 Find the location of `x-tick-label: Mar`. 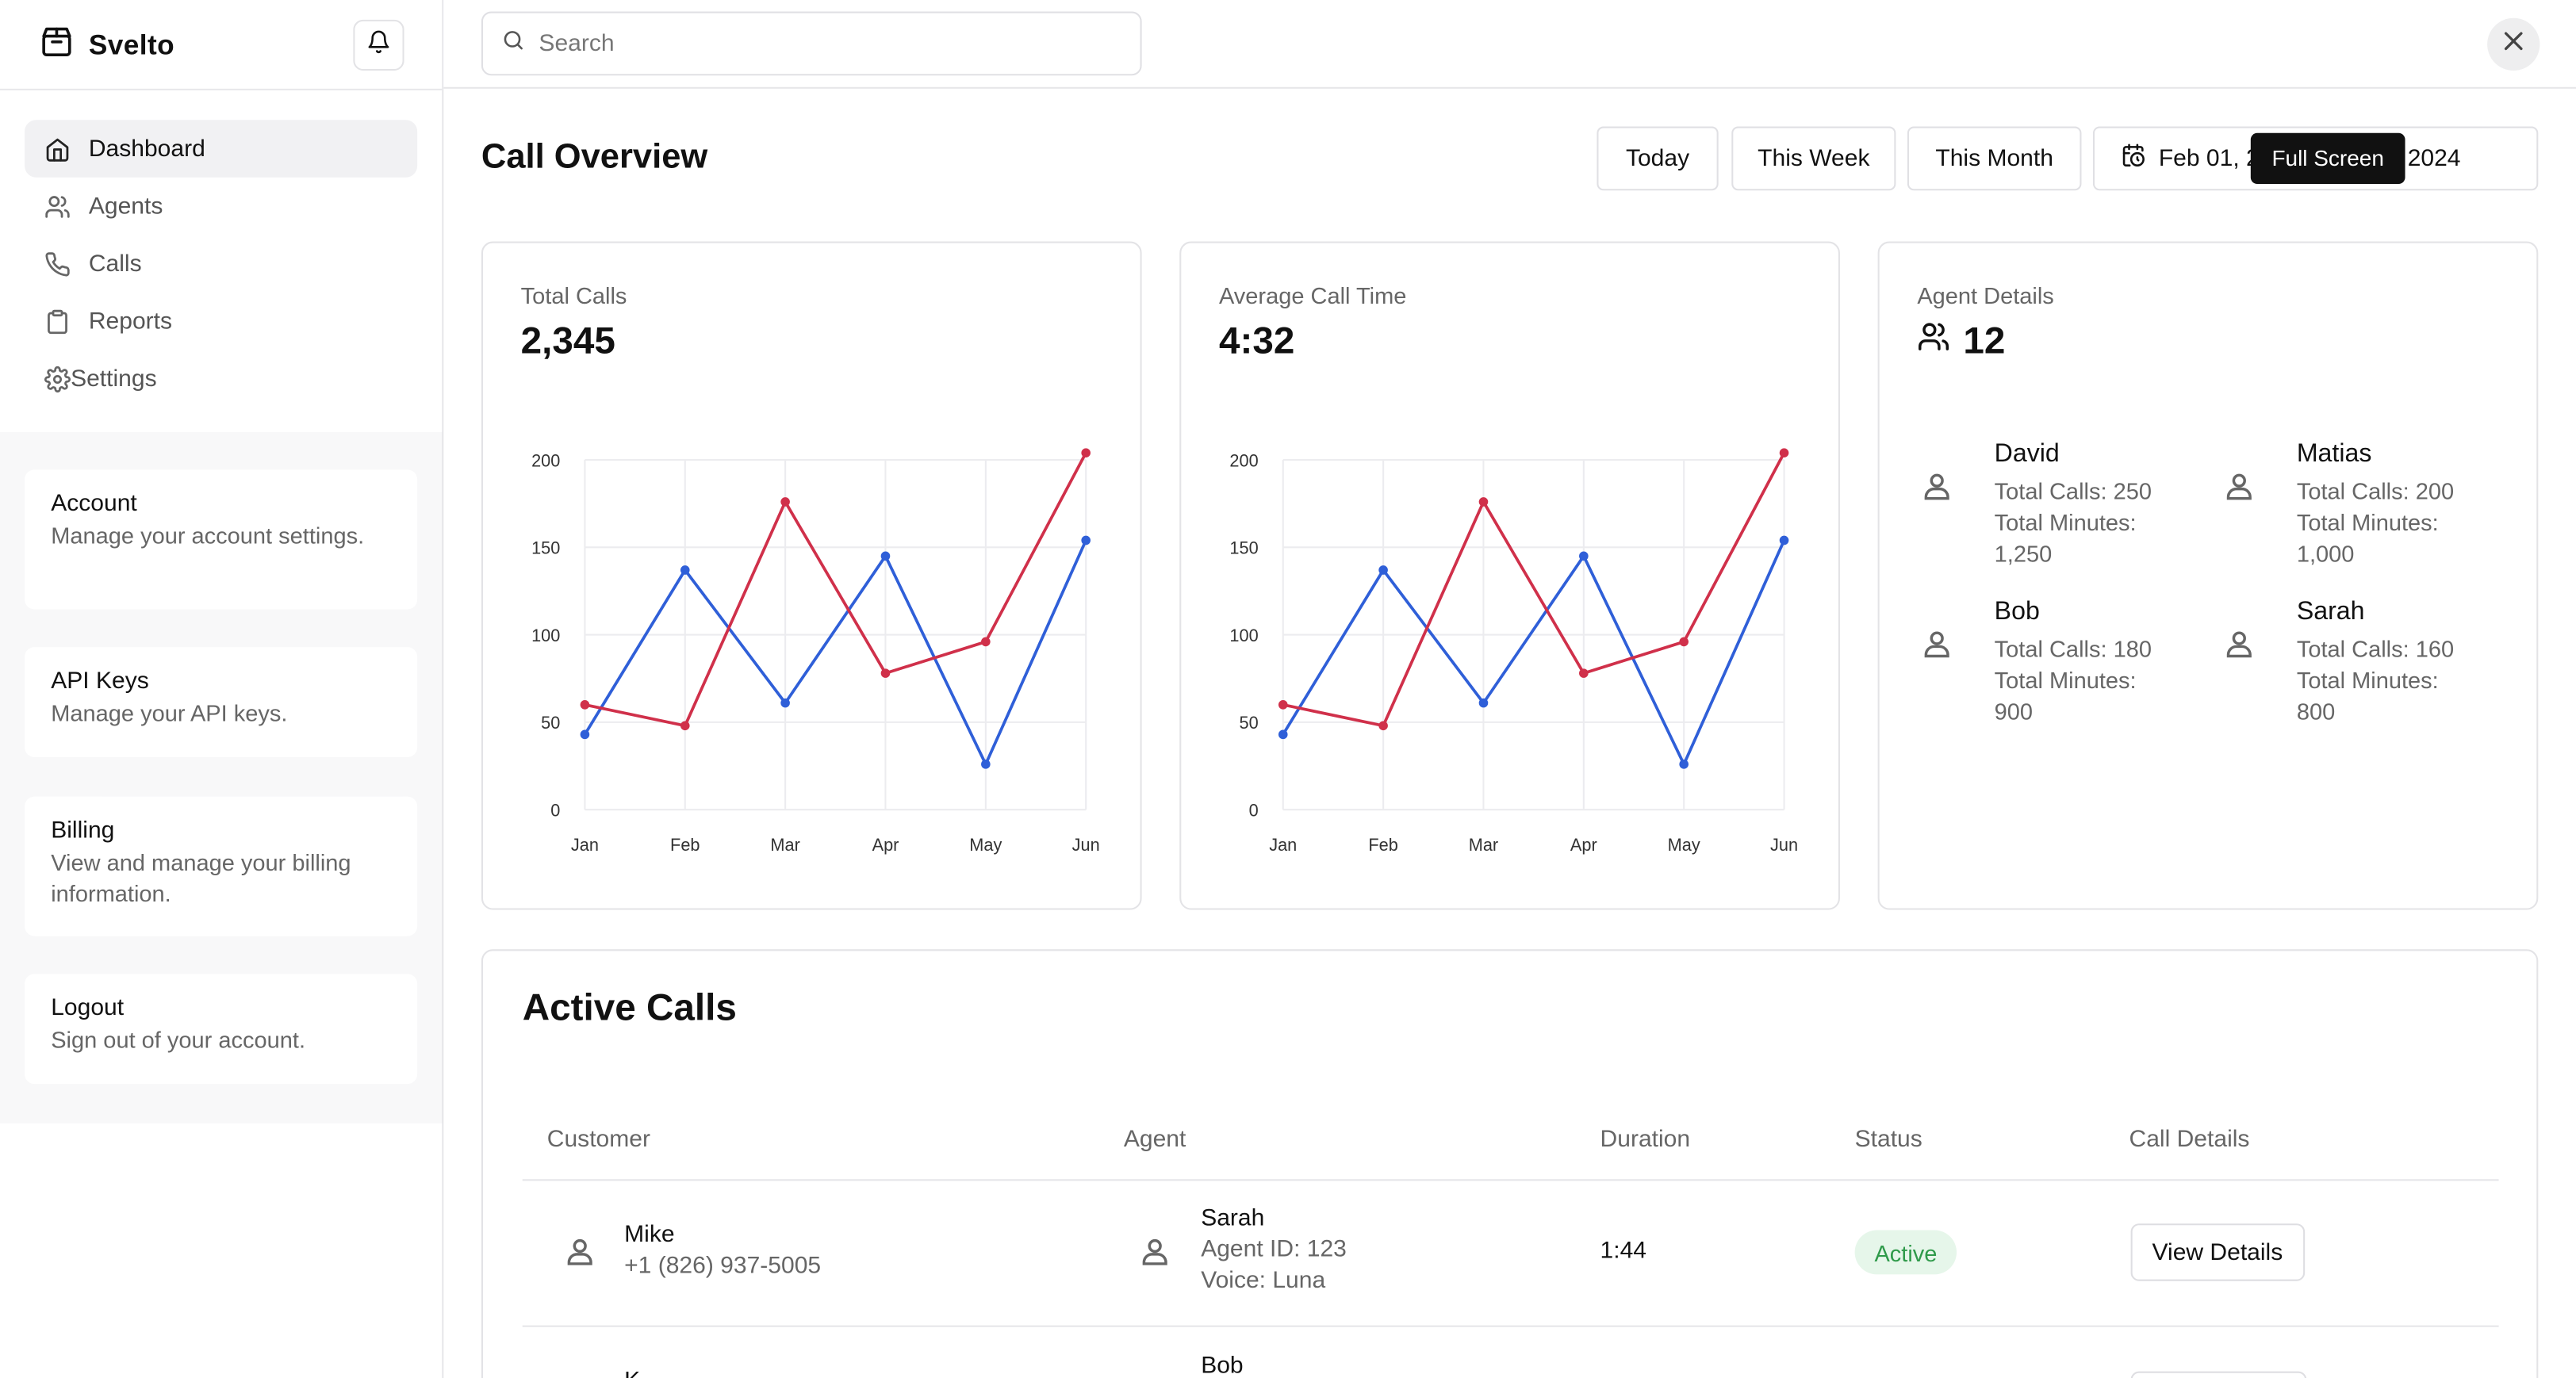

x-tick-label: Mar is located at coordinates (1483, 845).